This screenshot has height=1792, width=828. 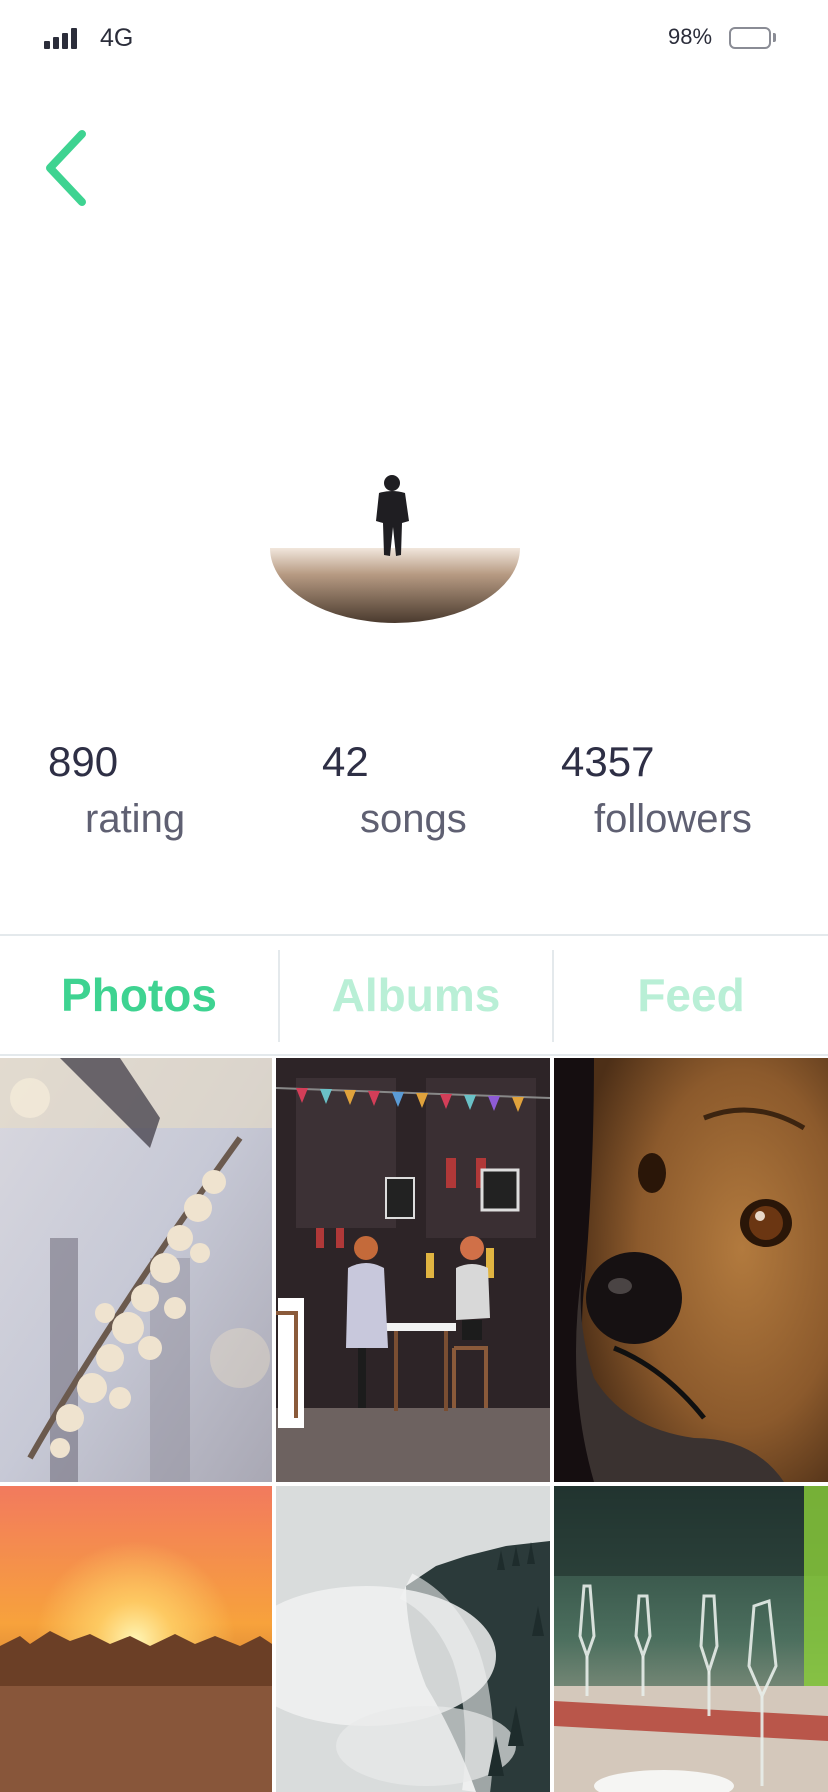 I want to click on photo-blossom-branch, so click(x=136, y=1270).